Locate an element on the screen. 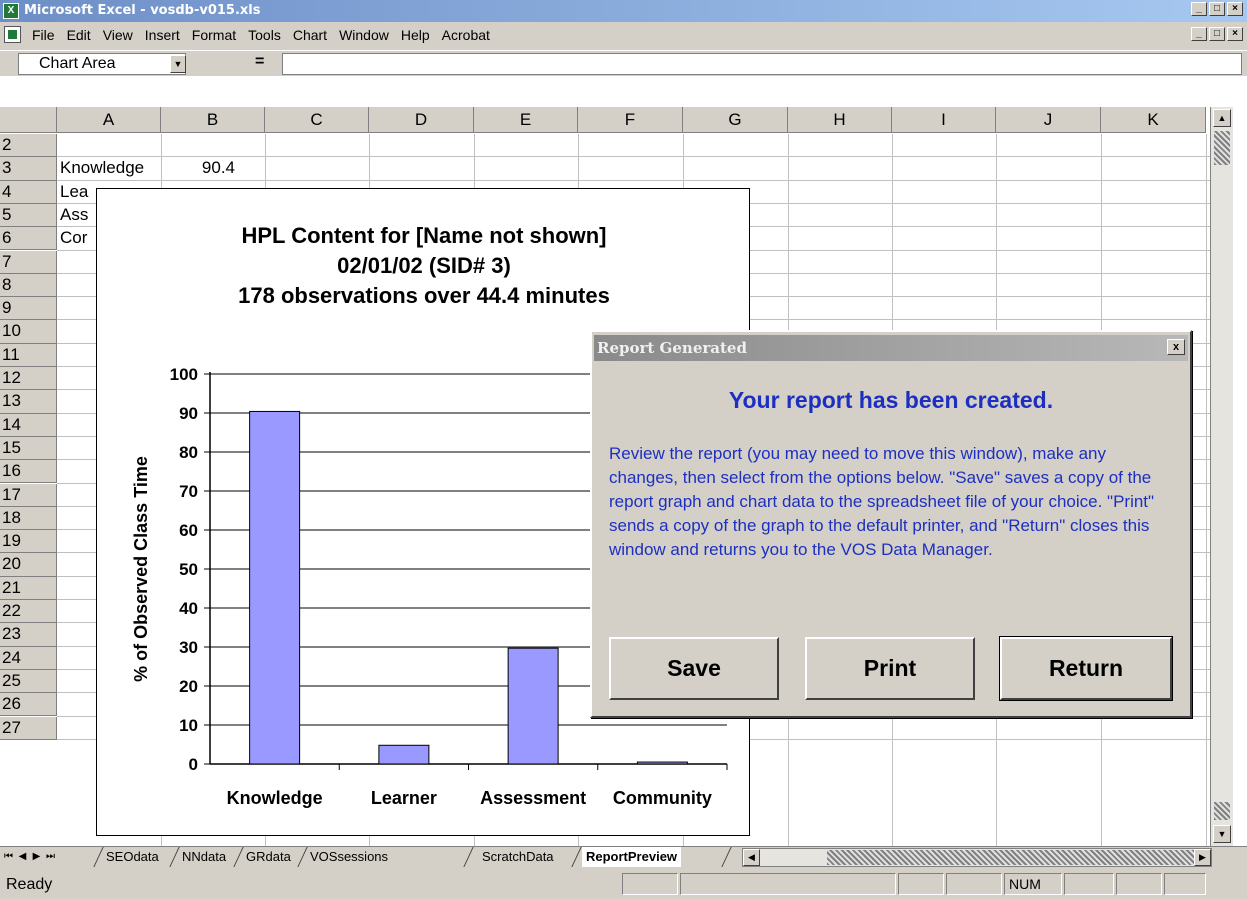 This screenshot has height=899, width=1247. scroll-down-icon: ▼ is located at coordinates (1222, 834).